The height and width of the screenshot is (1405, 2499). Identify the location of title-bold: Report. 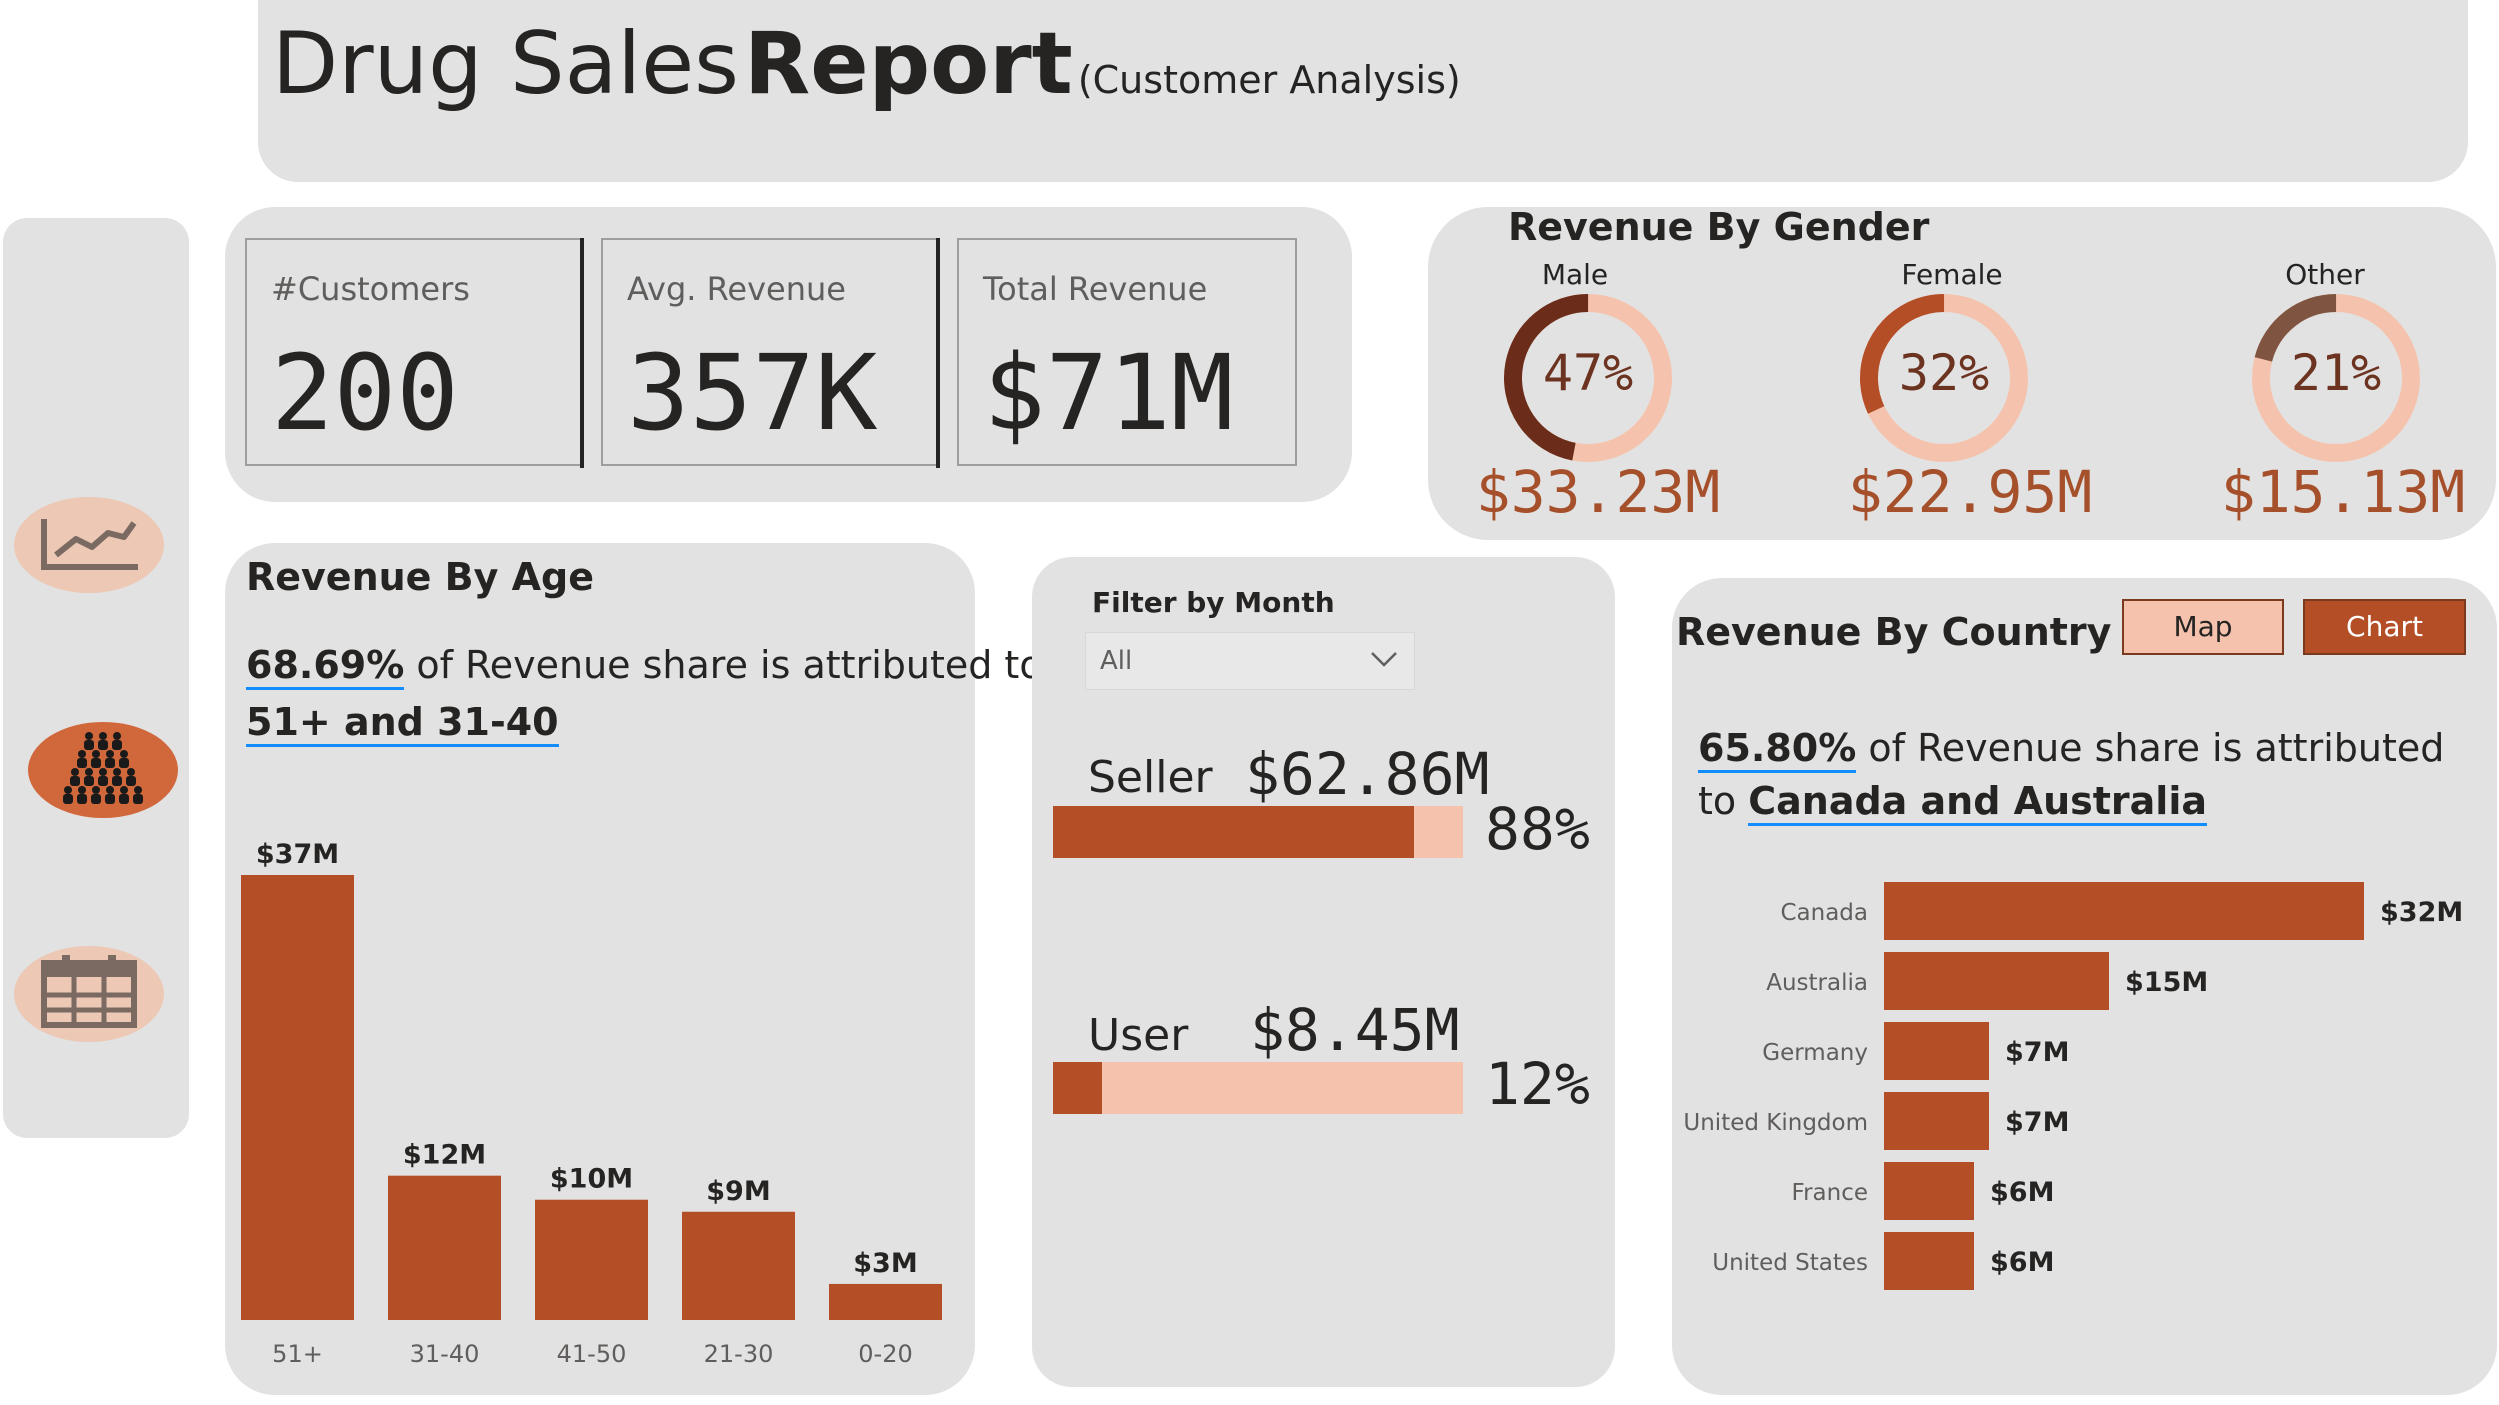
(908, 64).